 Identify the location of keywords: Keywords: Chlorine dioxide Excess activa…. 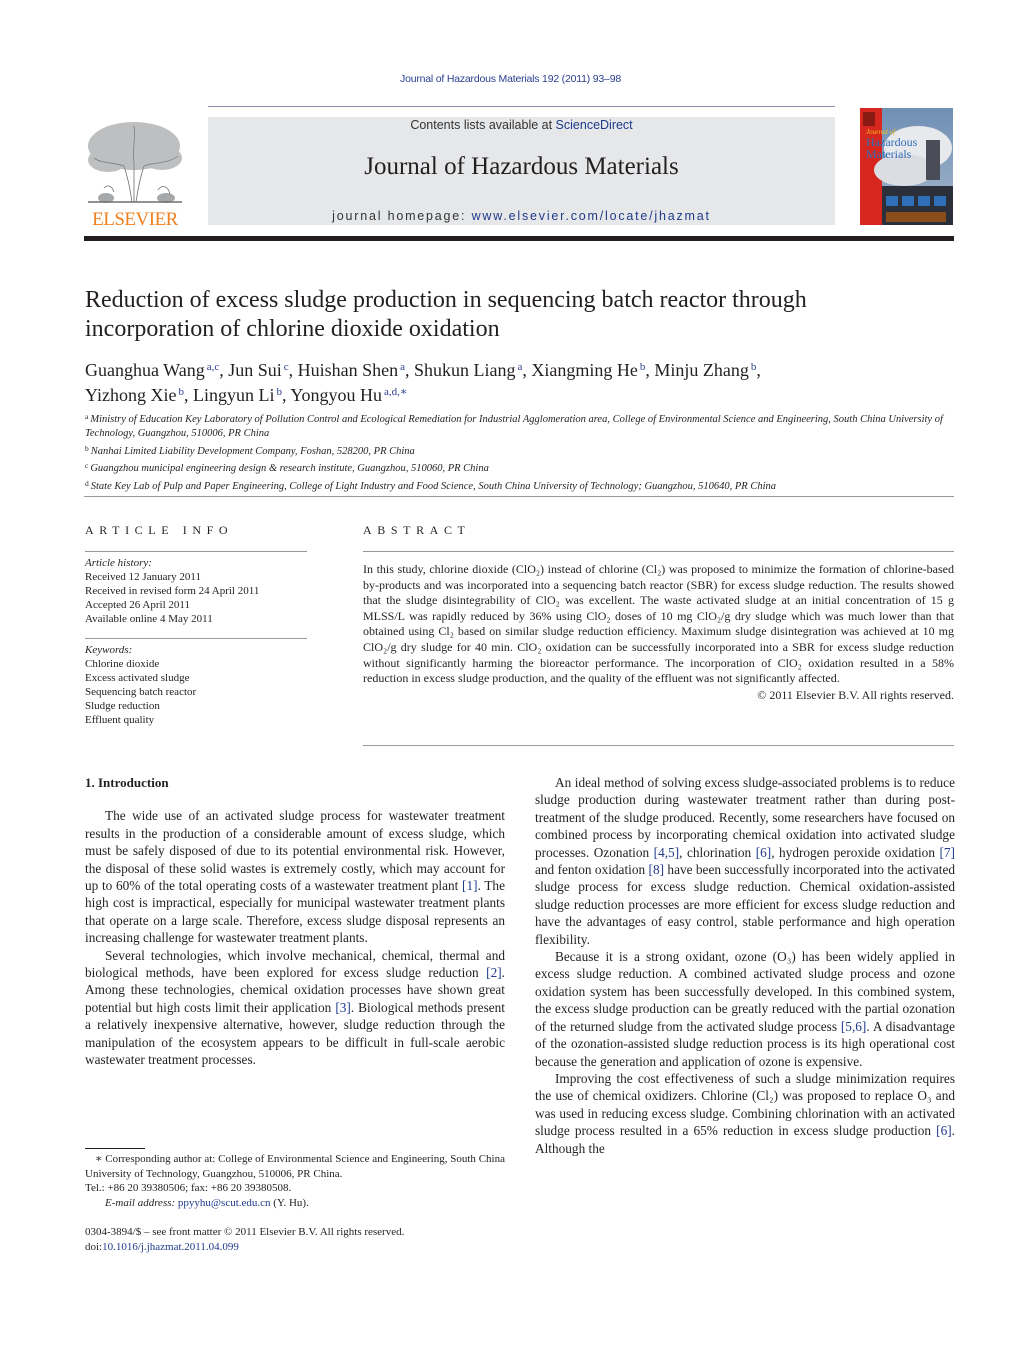
(196, 685).